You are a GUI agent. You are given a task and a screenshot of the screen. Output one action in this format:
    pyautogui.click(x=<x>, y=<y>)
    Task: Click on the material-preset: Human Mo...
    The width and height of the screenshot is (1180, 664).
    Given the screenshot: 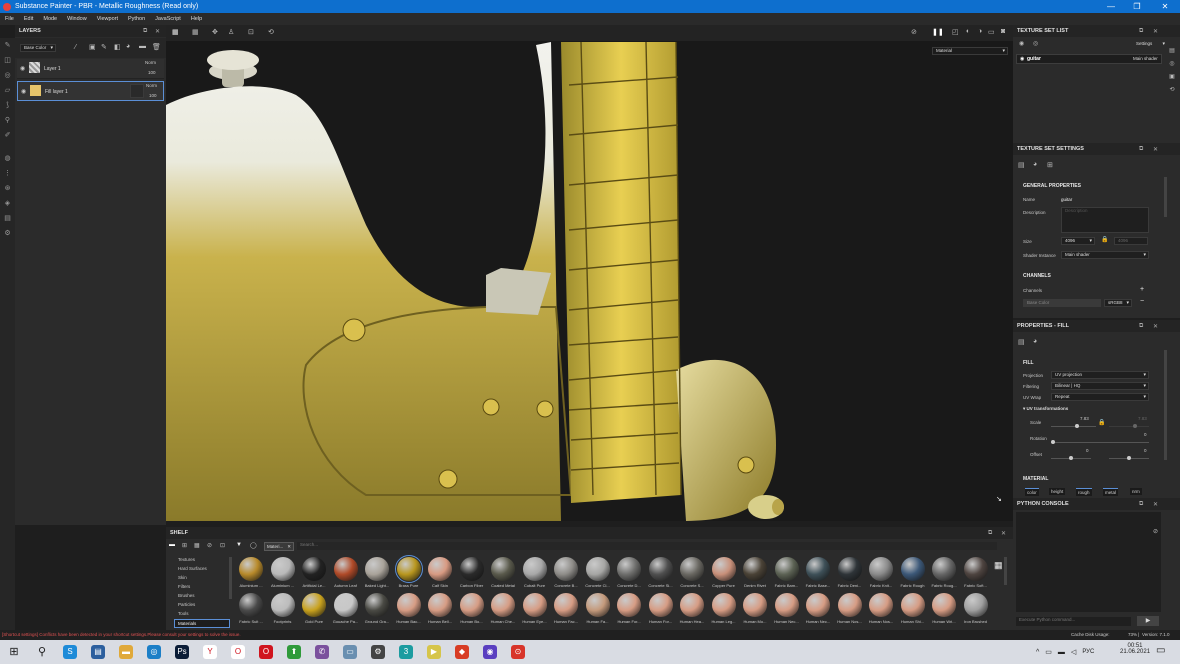 What is the action you would take?
    pyautogui.click(x=755, y=608)
    